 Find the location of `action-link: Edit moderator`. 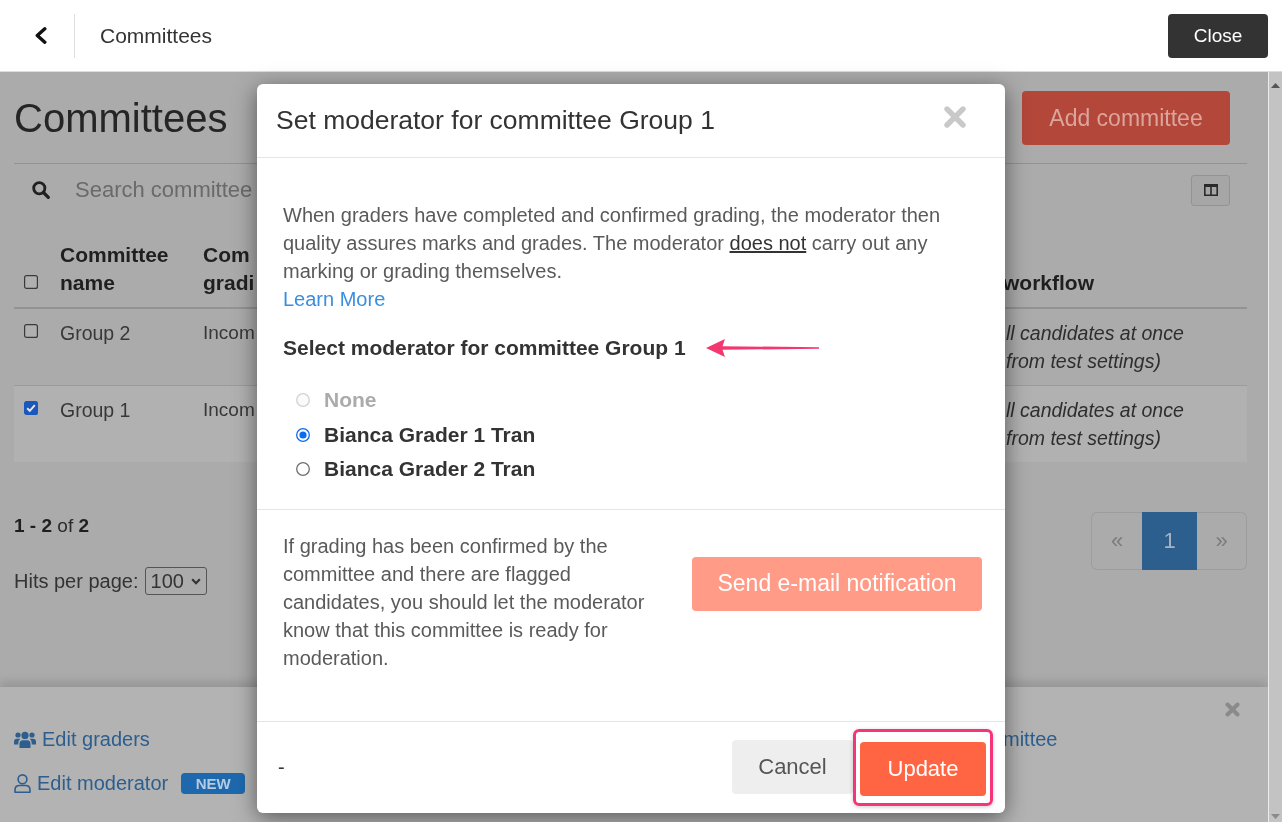

action-link: Edit moderator is located at coordinates (91, 783).